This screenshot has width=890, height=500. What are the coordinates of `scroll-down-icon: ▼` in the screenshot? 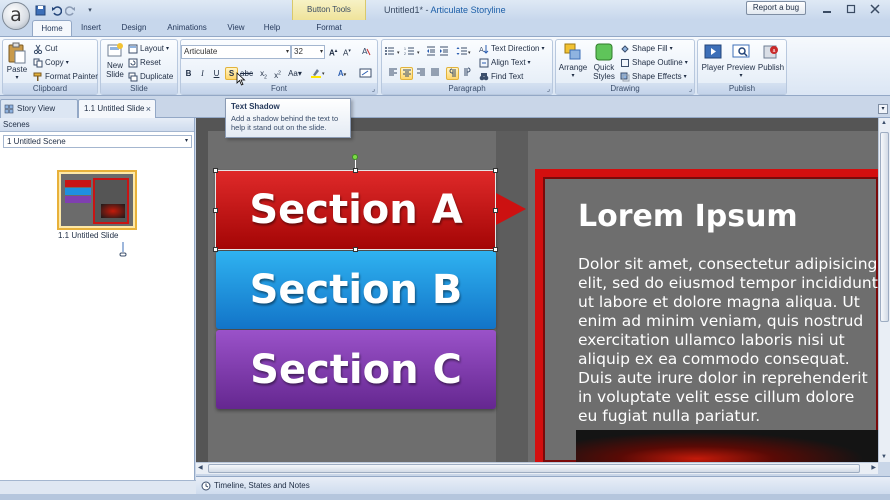 It's located at (884, 457).